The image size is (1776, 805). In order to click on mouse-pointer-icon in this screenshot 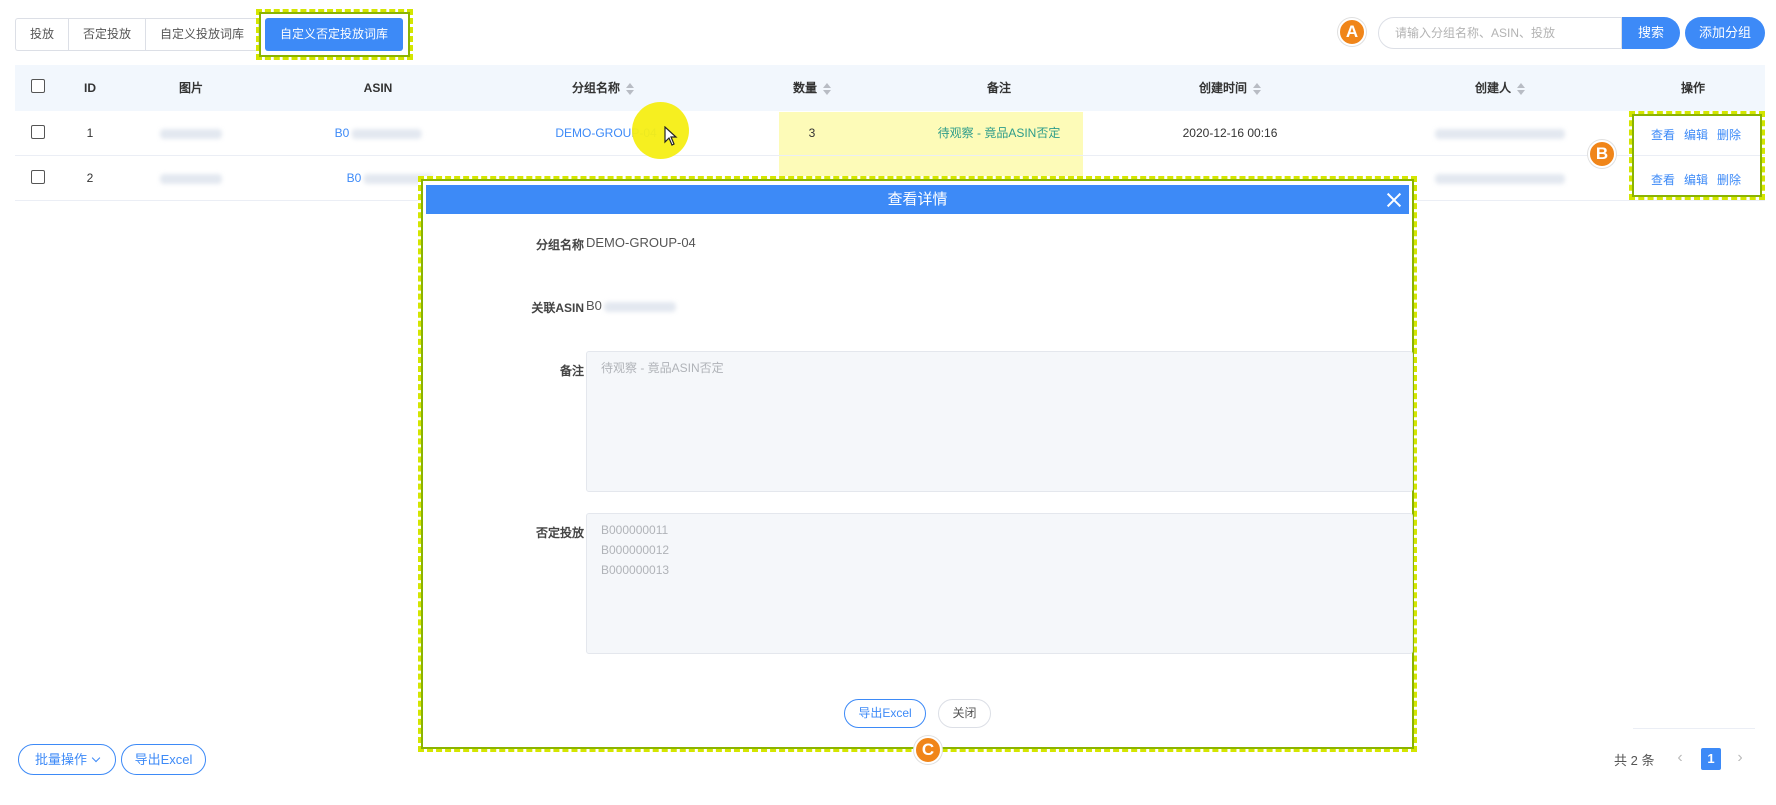, I will do `click(671, 136)`.